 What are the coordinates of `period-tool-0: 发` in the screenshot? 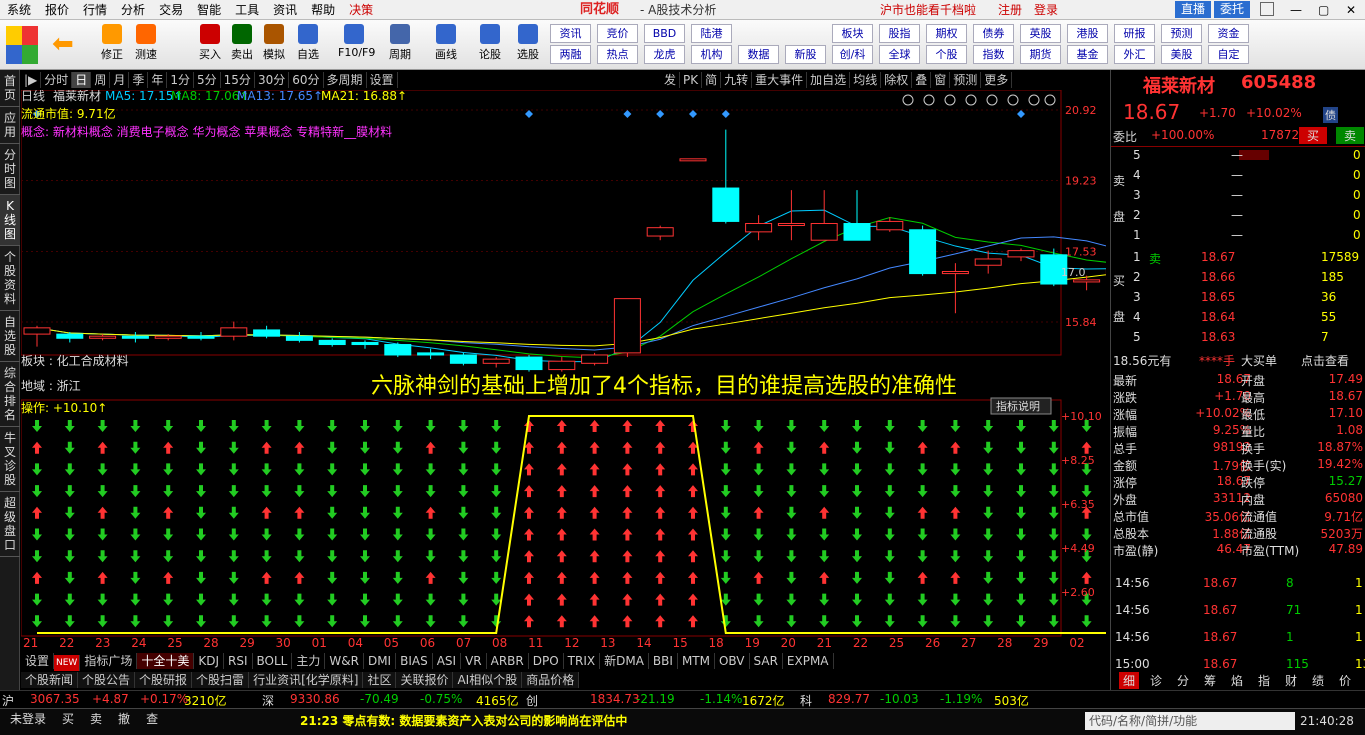 It's located at (671, 80).